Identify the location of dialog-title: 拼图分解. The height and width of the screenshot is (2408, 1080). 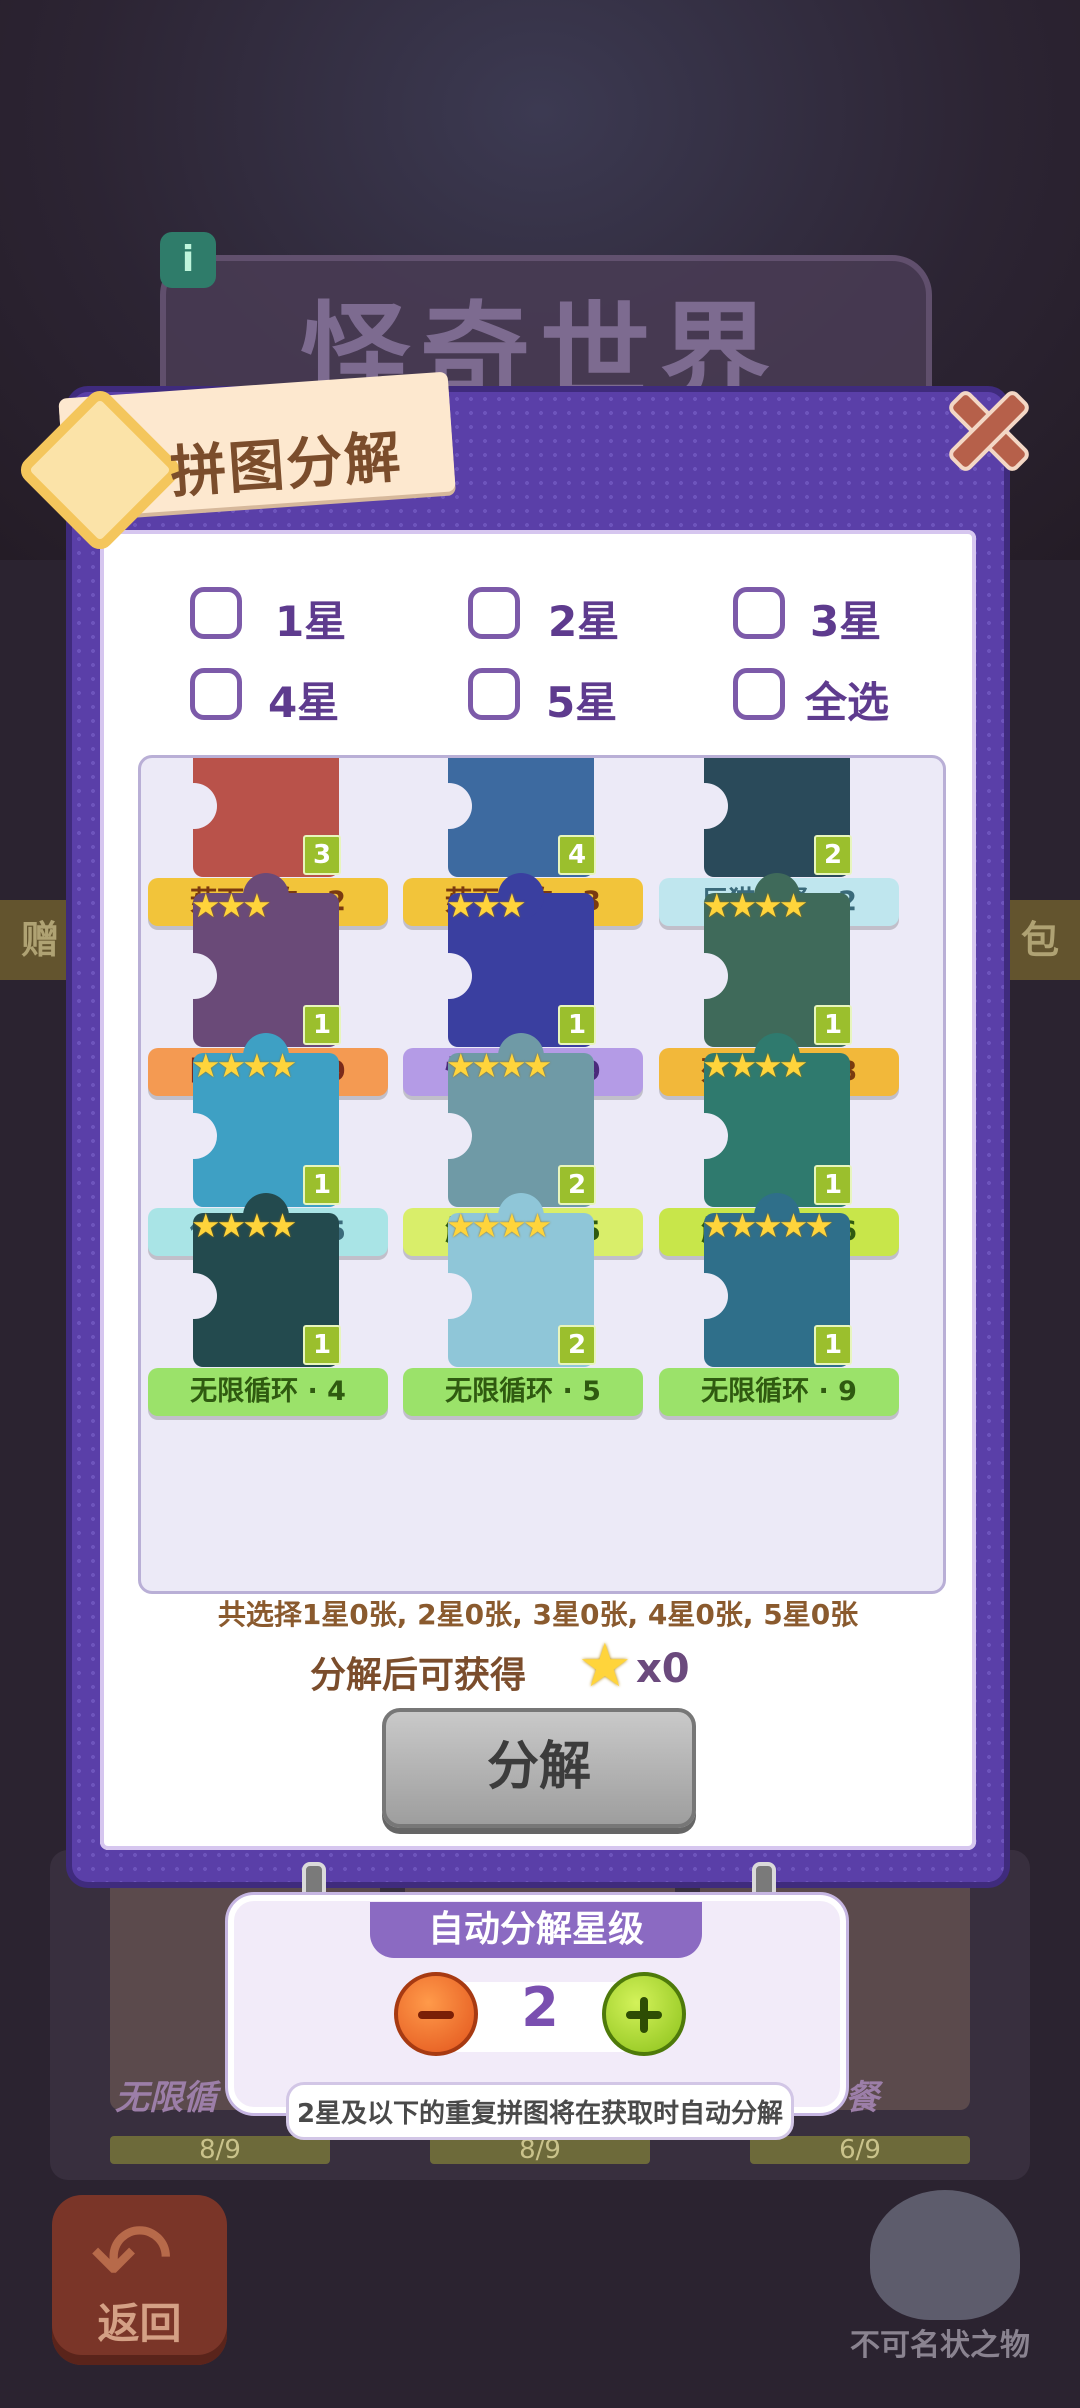
(286, 465).